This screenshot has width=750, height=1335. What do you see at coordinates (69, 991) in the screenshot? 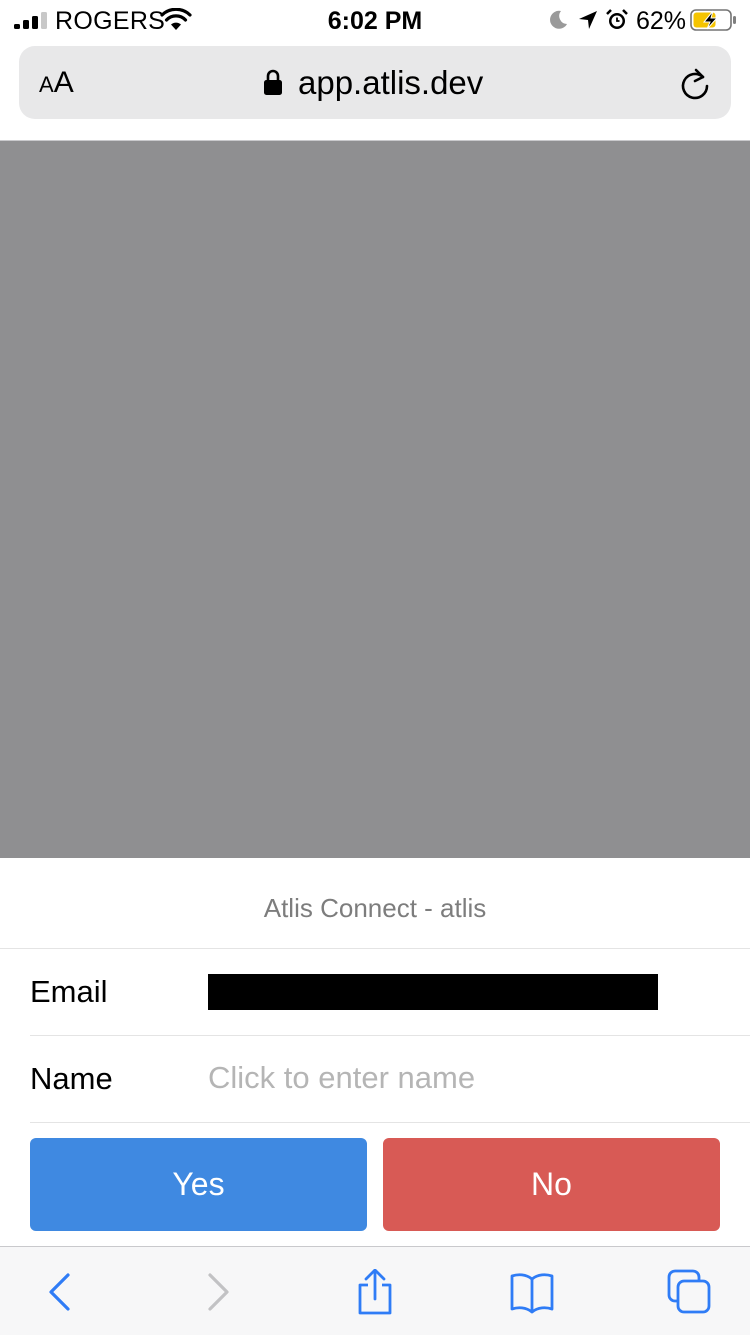
I see `email-label: Email` at bounding box center [69, 991].